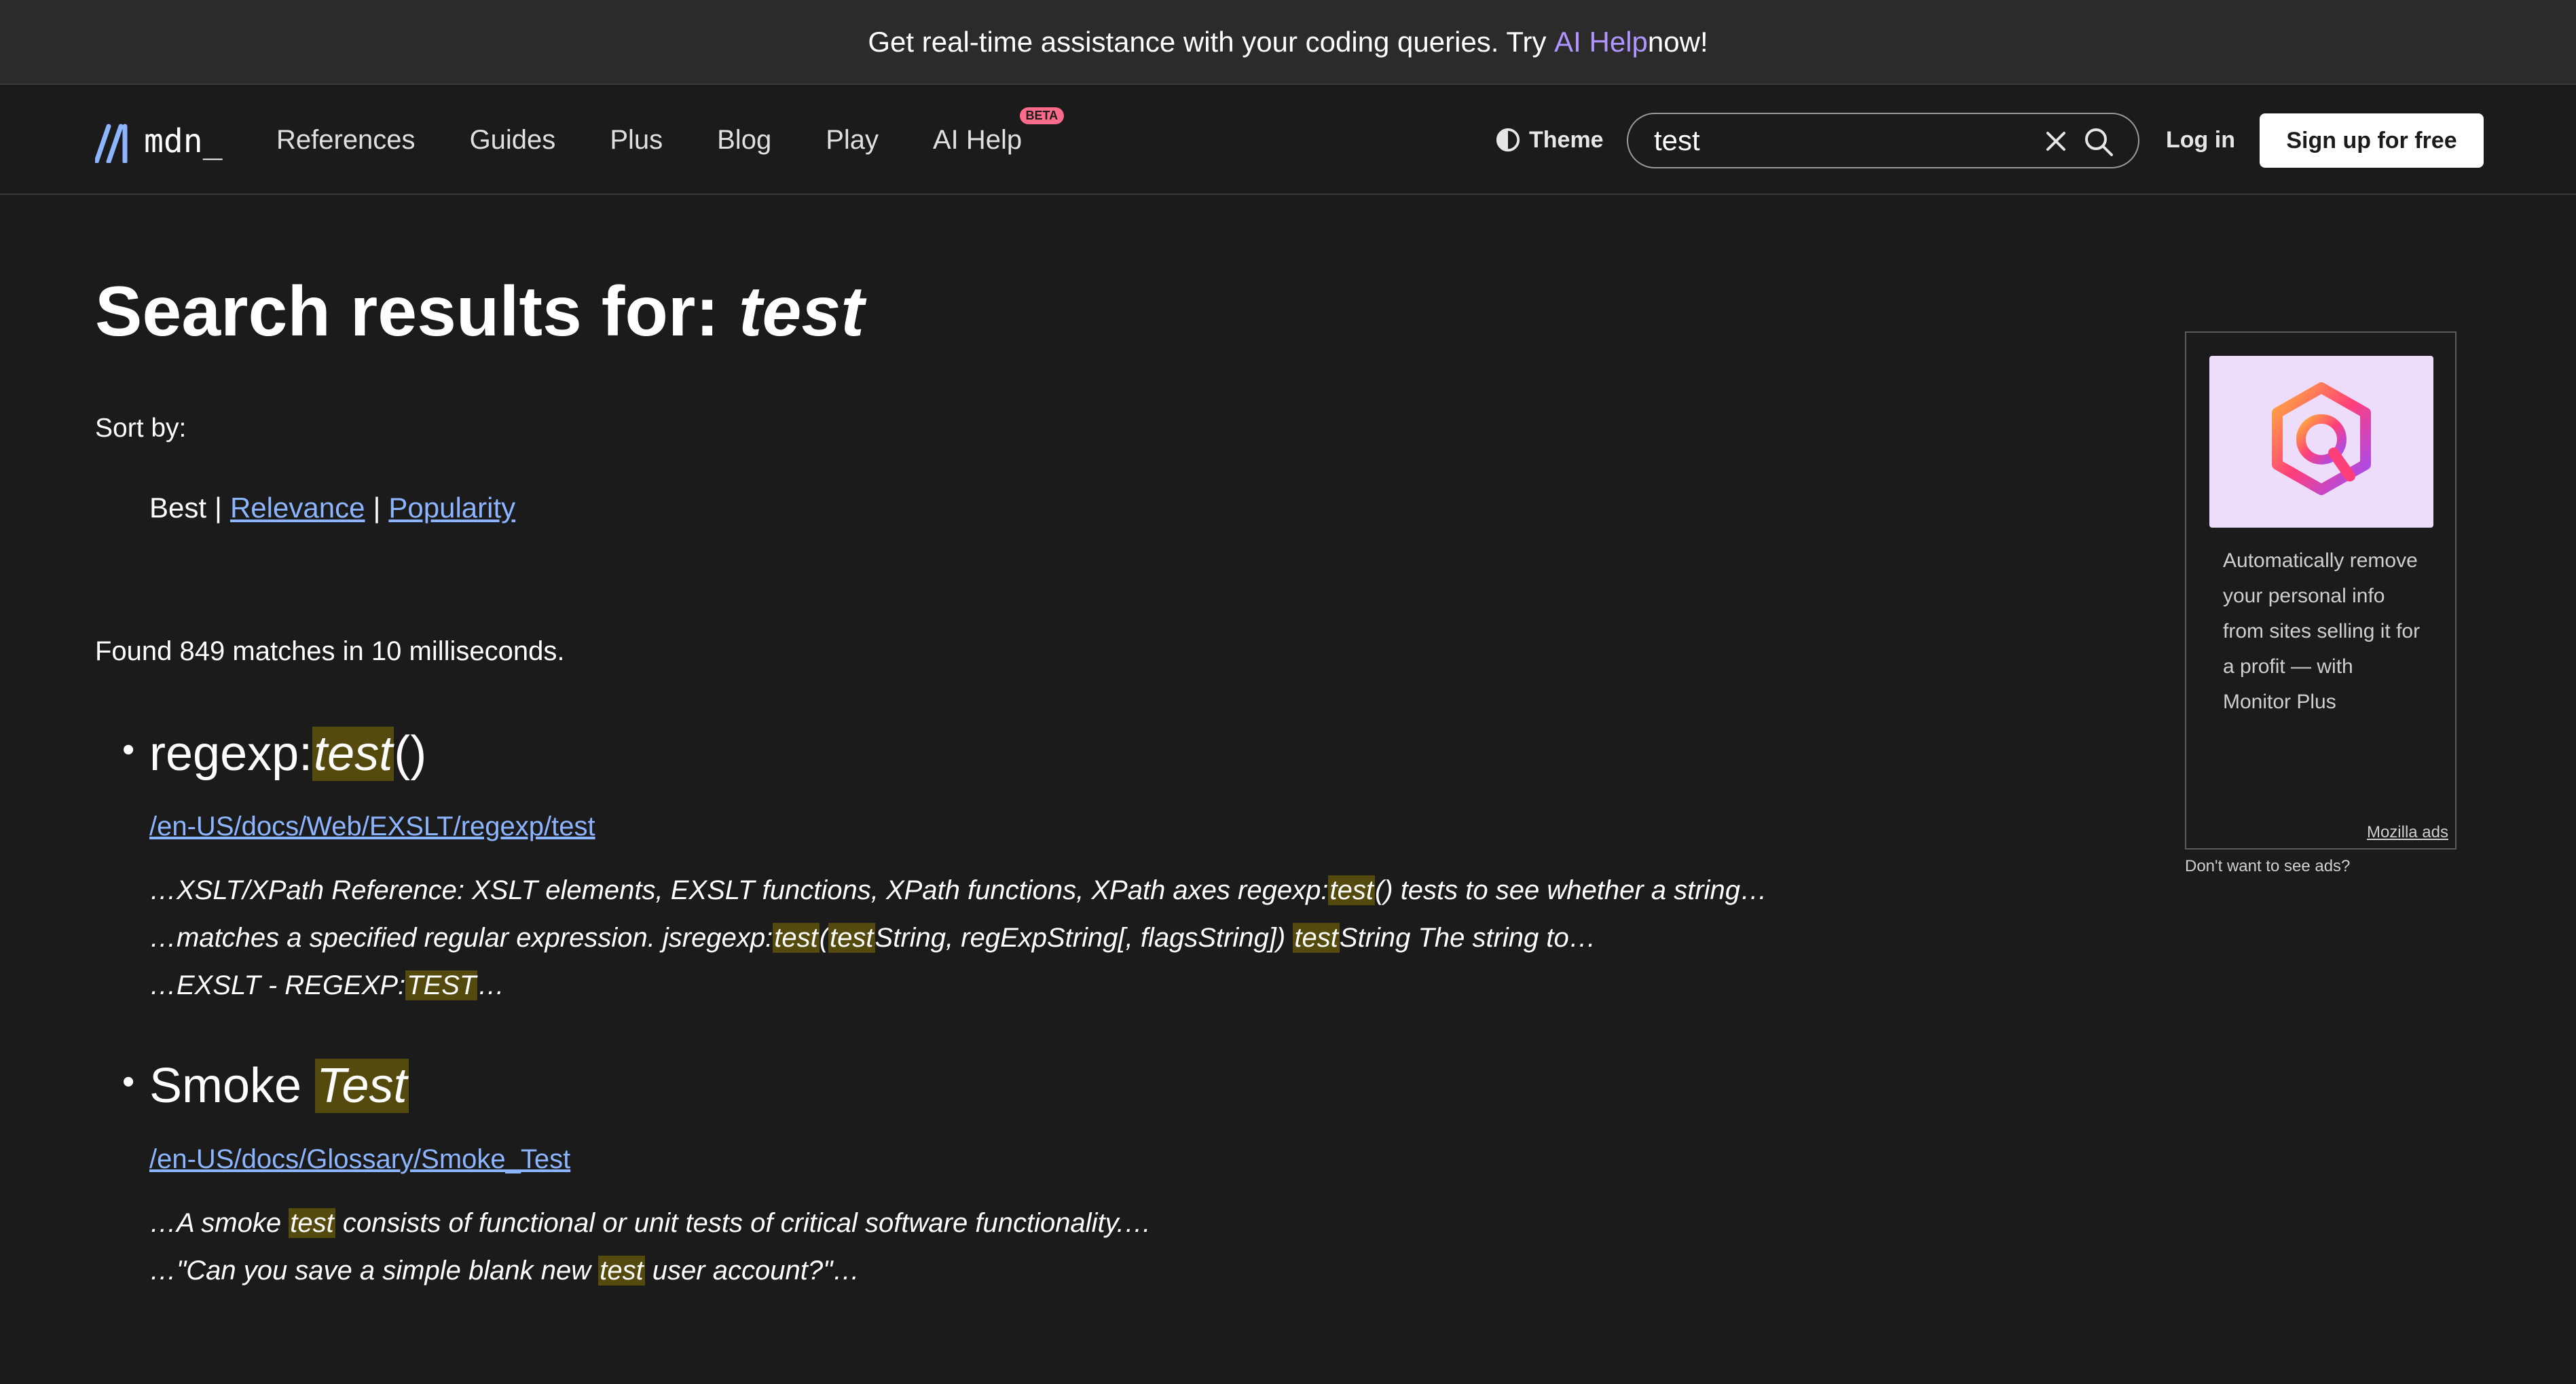 The height and width of the screenshot is (1384, 2576). What do you see at coordinates (346, 140) in the screenshot?
I see `nav-references: References` at bounding box center [346, 140].